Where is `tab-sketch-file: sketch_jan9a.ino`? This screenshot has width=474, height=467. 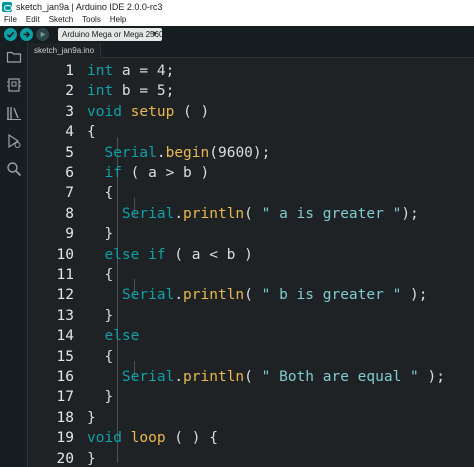 tab-sketch-file: sketch_jan9a.ino is located at coordinates (65, 50).